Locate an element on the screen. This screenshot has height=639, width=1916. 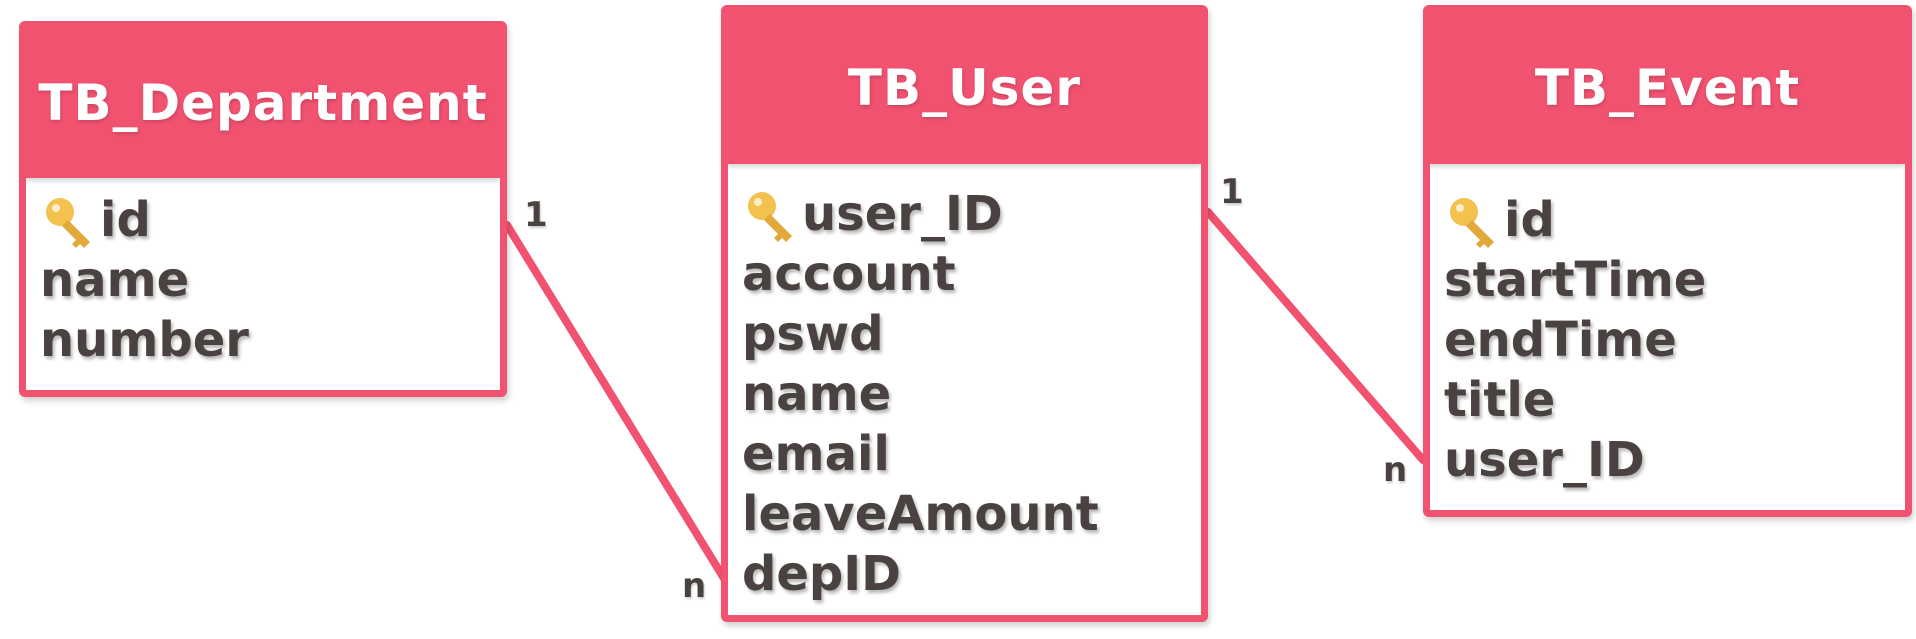
department-user-connector is located at coordinates (616, 402).